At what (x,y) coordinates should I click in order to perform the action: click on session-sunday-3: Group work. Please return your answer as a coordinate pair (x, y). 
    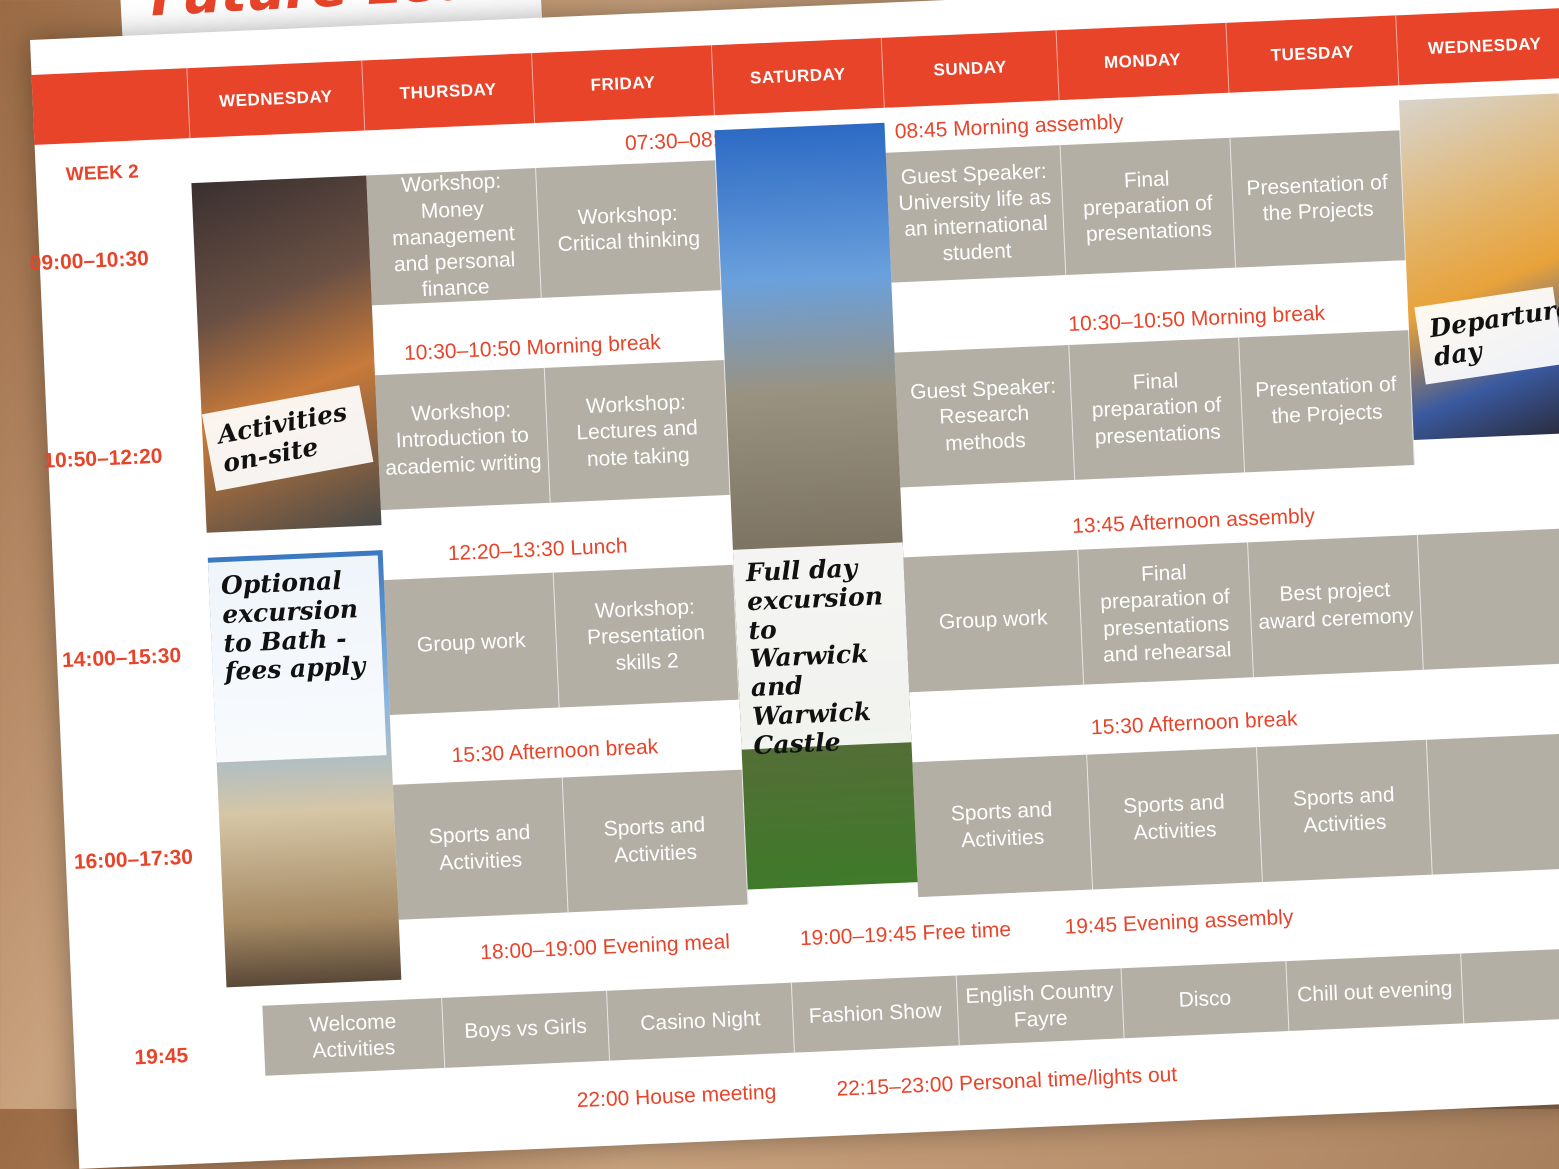
    Looking at the image, I should click on (994, 621).